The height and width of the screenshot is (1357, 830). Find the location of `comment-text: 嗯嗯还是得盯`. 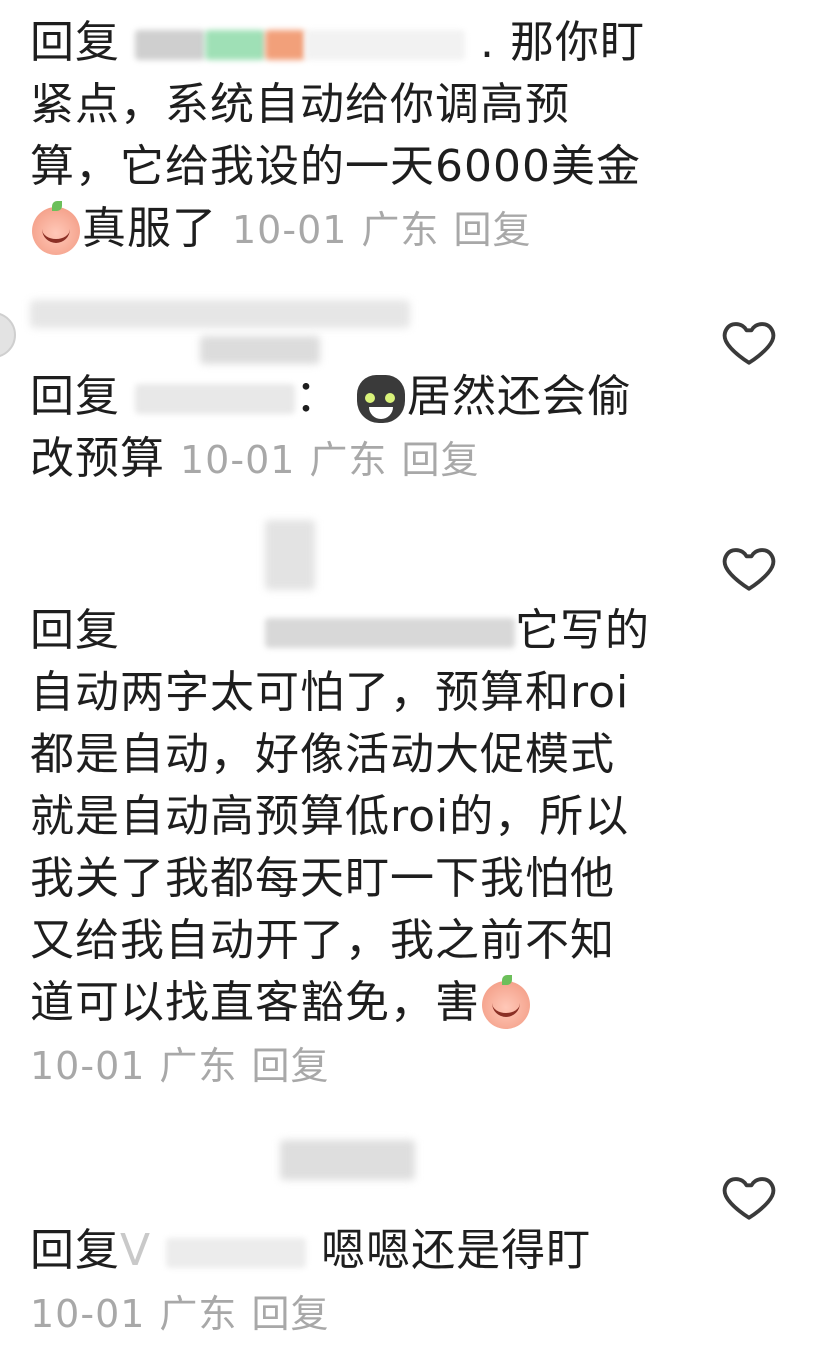

comment-text: 嗯嗯还是得盯 is located at coordinates (456, 1250).